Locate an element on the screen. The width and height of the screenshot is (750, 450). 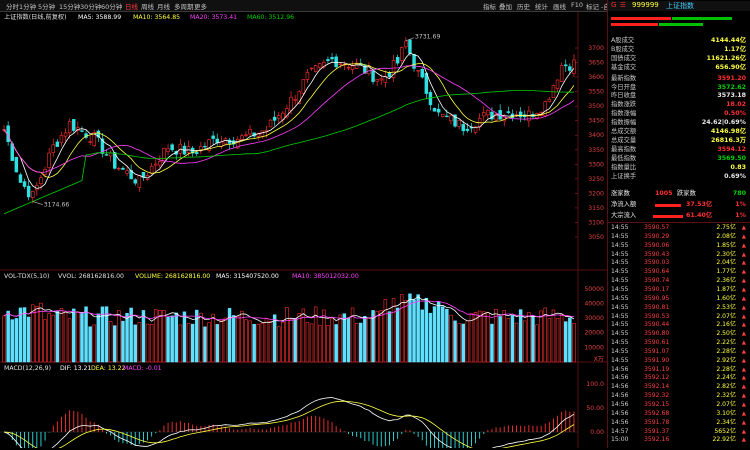
tick-row: 14:55 3590.53 2.07亿 ▲ is located at coordinates (679, 317).